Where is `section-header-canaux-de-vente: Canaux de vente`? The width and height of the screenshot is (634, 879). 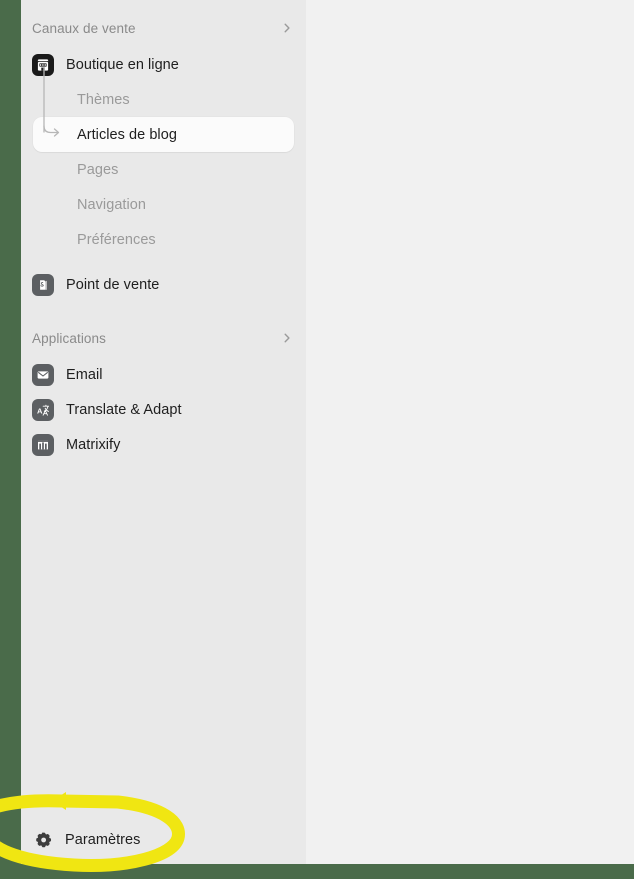
section-header-canaux-de-vente: Canaux de vente is located at coordinates (163, 28).